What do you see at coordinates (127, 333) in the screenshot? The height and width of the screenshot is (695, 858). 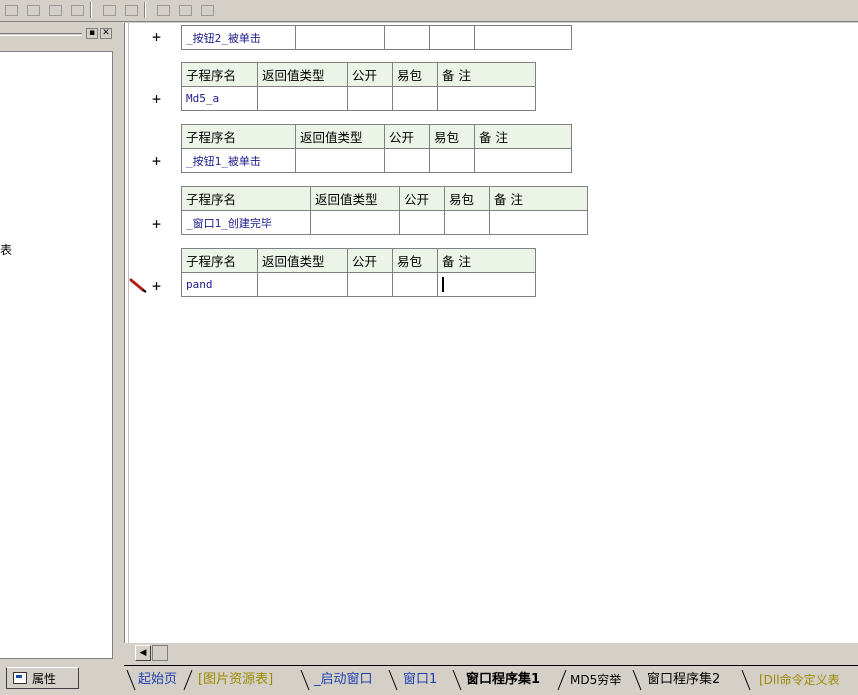 I see `editor-gutter` at bounding box center [127, 333].